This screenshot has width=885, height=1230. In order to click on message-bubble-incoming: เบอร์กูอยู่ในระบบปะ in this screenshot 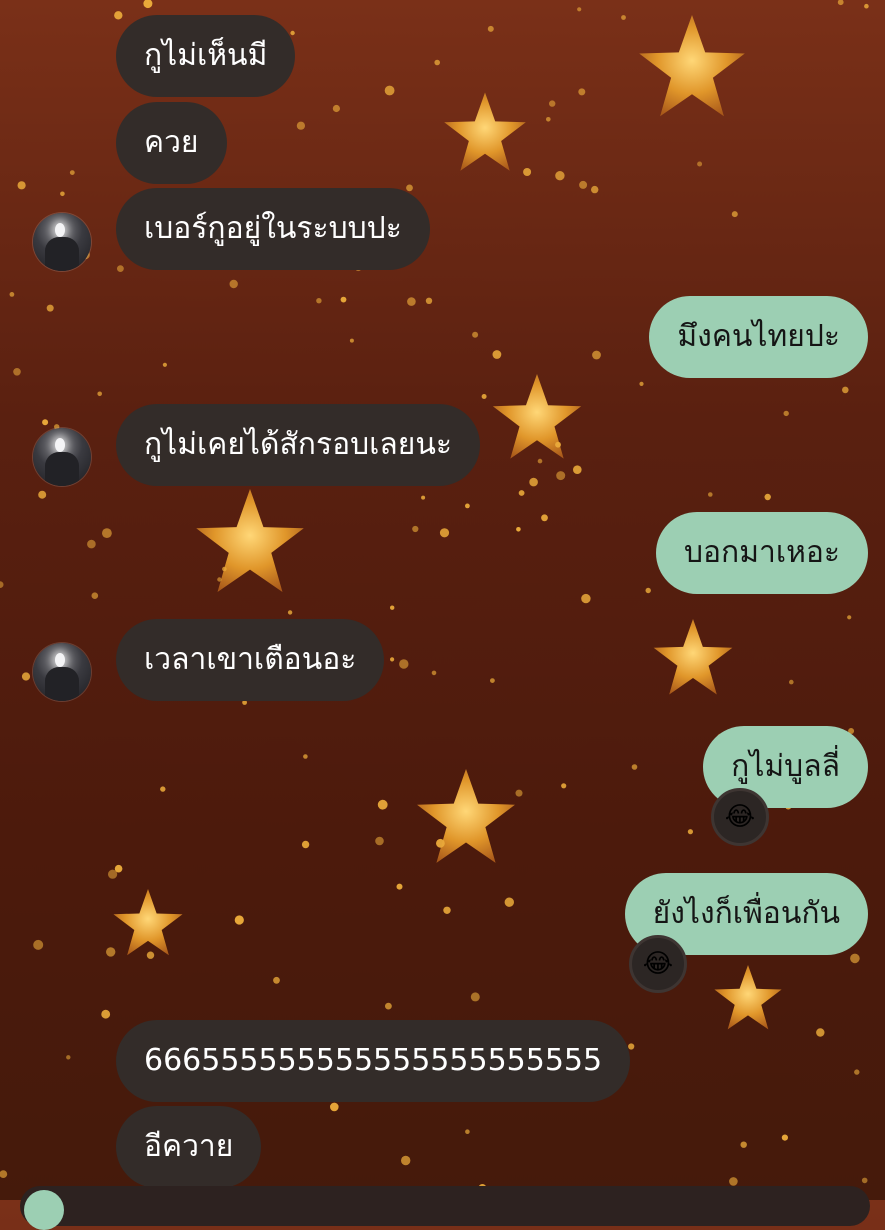, I will do `click(273, 229)`.